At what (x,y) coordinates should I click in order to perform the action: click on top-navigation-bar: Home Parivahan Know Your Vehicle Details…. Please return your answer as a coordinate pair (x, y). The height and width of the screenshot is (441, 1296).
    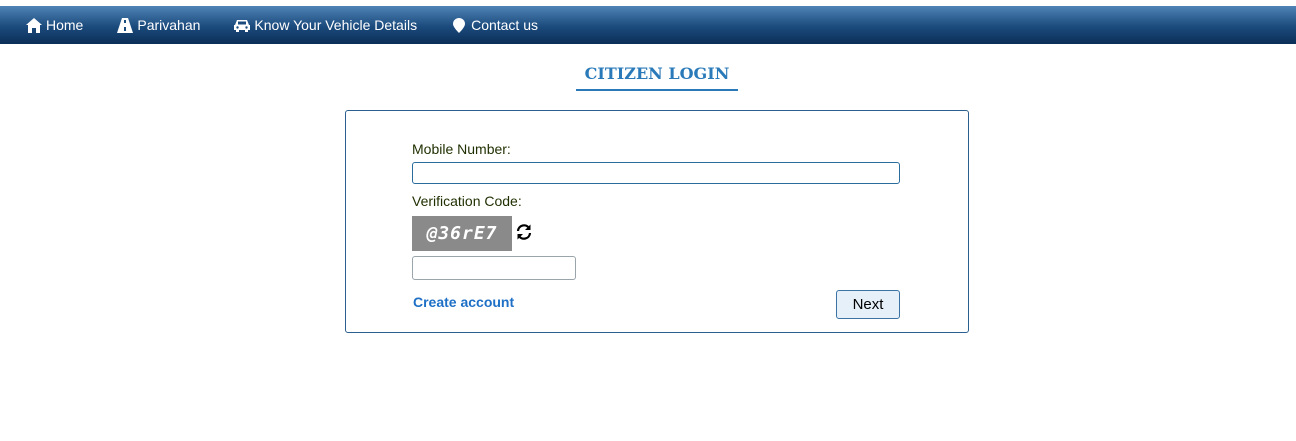
    Looking at the image, I should click on (648, 25).